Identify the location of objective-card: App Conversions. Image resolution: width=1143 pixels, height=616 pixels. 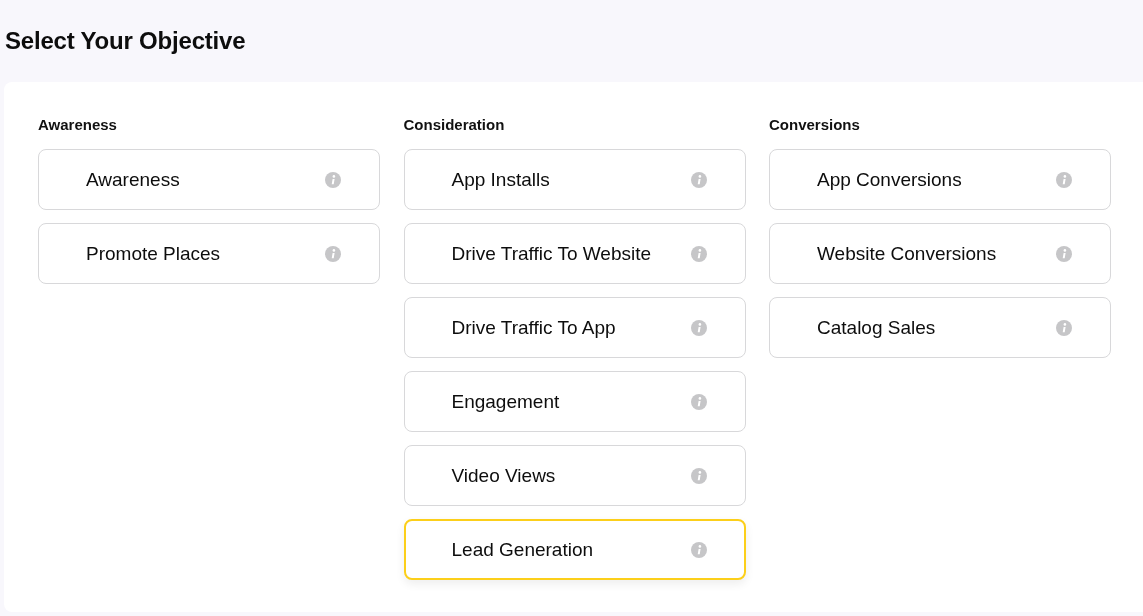
(940, 179).